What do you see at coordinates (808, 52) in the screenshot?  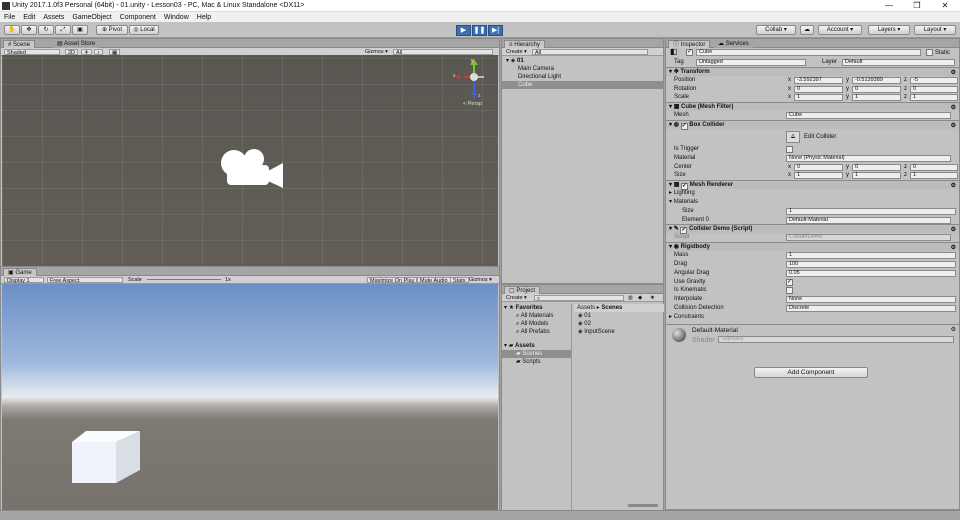 I see `object-name-input: Cube` at bounding box center [808, 52].